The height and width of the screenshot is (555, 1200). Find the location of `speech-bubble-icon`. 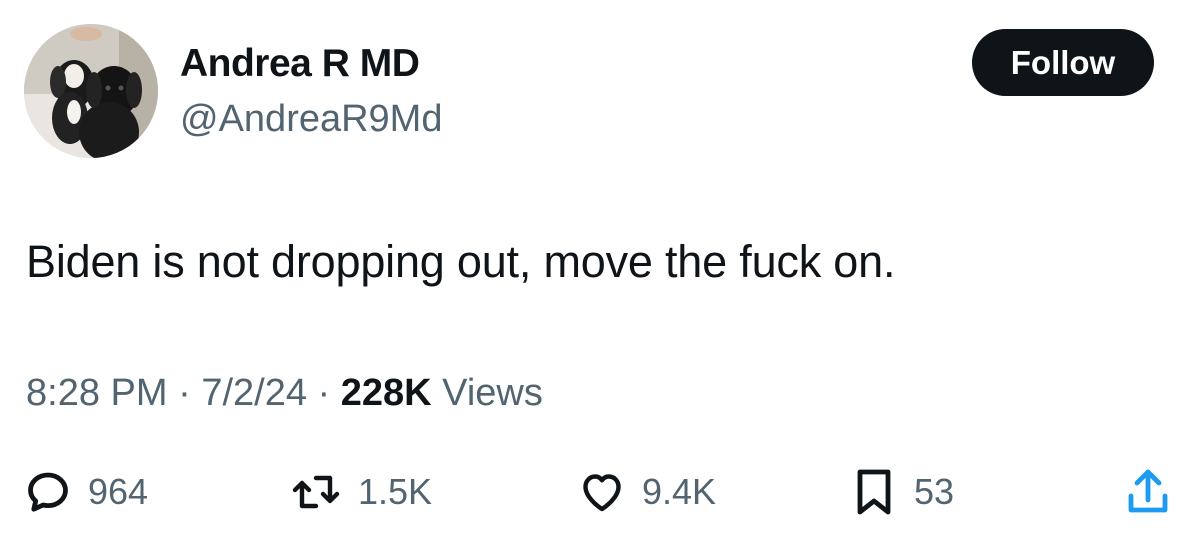

speech-bubble-icon is located at coordinates (48, 492).